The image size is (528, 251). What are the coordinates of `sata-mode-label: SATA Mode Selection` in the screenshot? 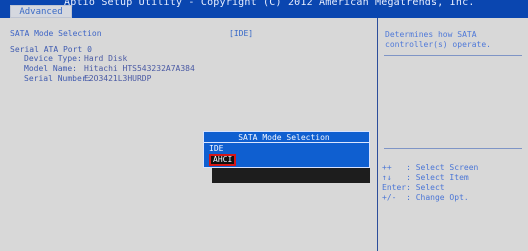 It's located at (56, 33).